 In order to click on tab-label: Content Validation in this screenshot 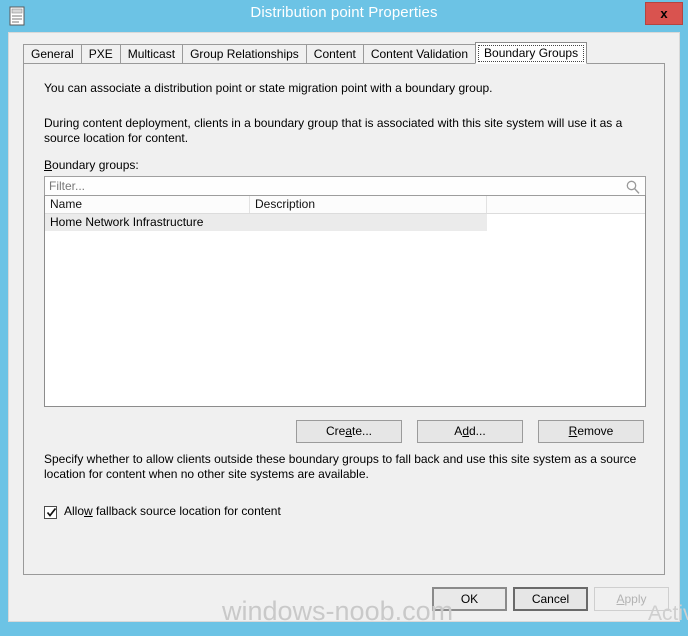, I will do `click(419, 54)`.